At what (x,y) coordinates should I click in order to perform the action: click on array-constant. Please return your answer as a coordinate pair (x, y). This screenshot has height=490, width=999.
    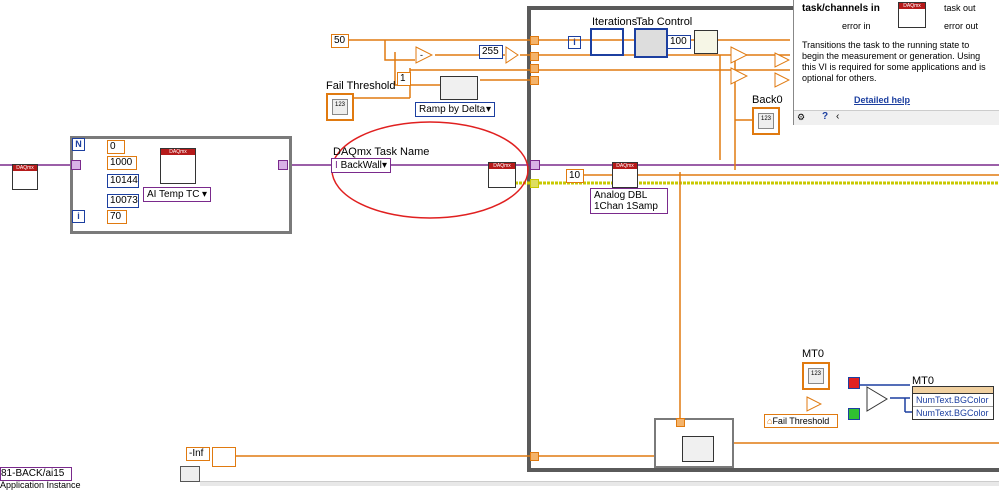
    Looking at the image, I should click on (190, 474).